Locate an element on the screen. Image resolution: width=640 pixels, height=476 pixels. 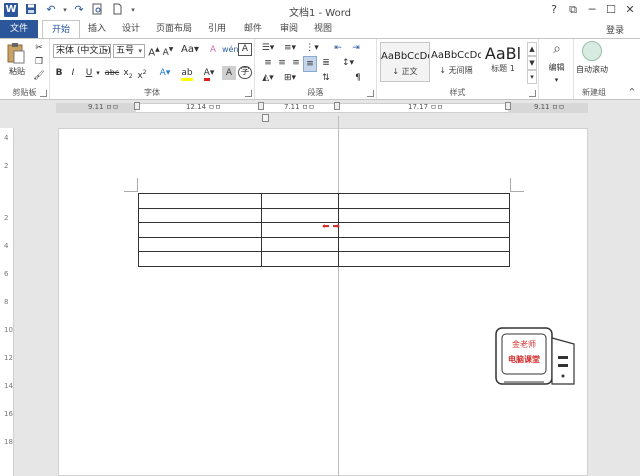
ruler-tick: 8 is located at coordinates (6, 302).